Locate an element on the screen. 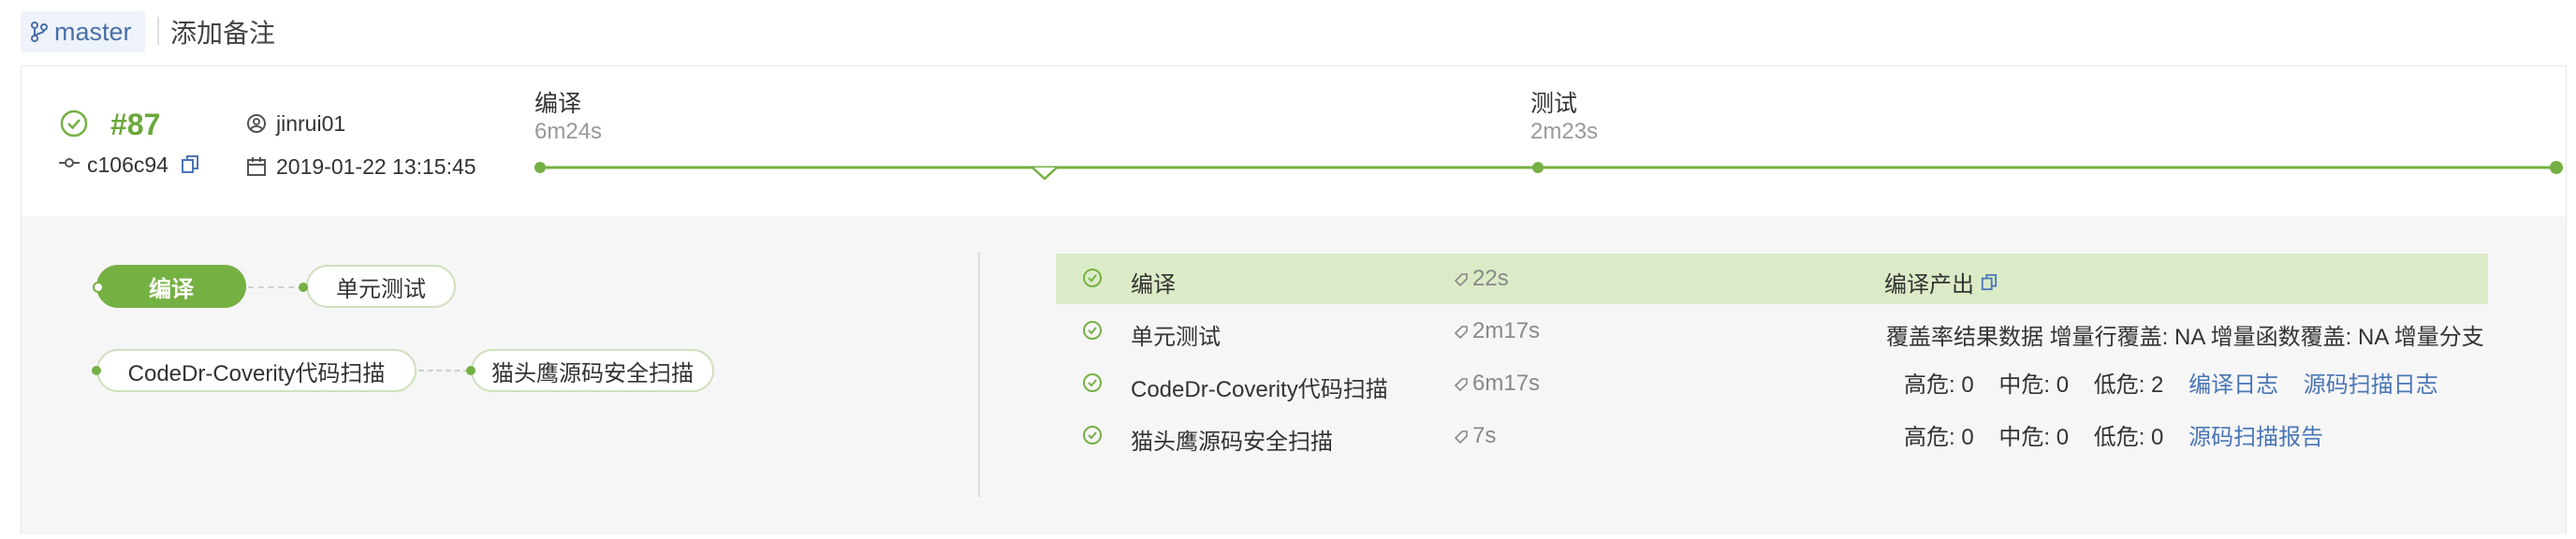 Image resolution: width=2576 pixels, height=539 pixels. branch-selector: master is located at coordinates (83, 31).